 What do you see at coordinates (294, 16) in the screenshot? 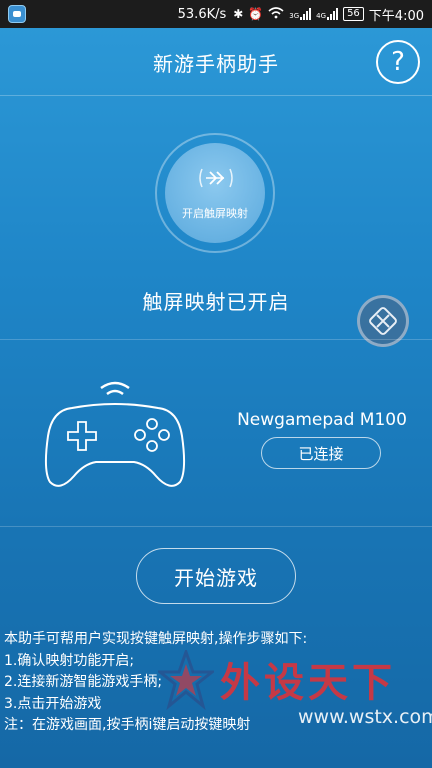
I see `network-type-a: 3G` at bounding box center [294, 16].